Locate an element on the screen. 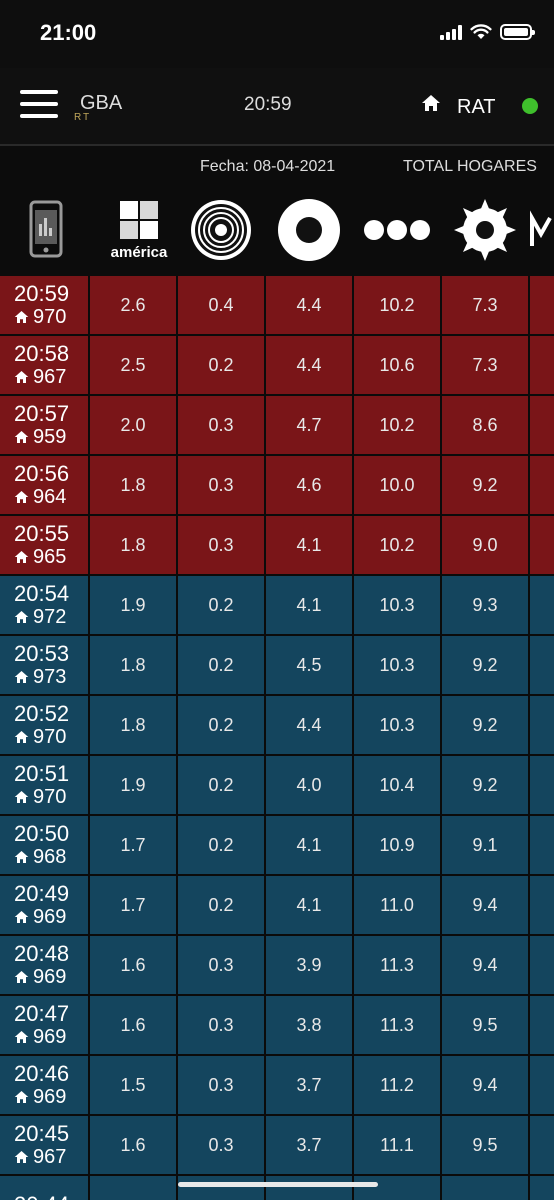 Image resolution: width=554 pixels, height=1200 pixels. rating-cell-channel-3: 4.1 is located at coordinates (310, 546).